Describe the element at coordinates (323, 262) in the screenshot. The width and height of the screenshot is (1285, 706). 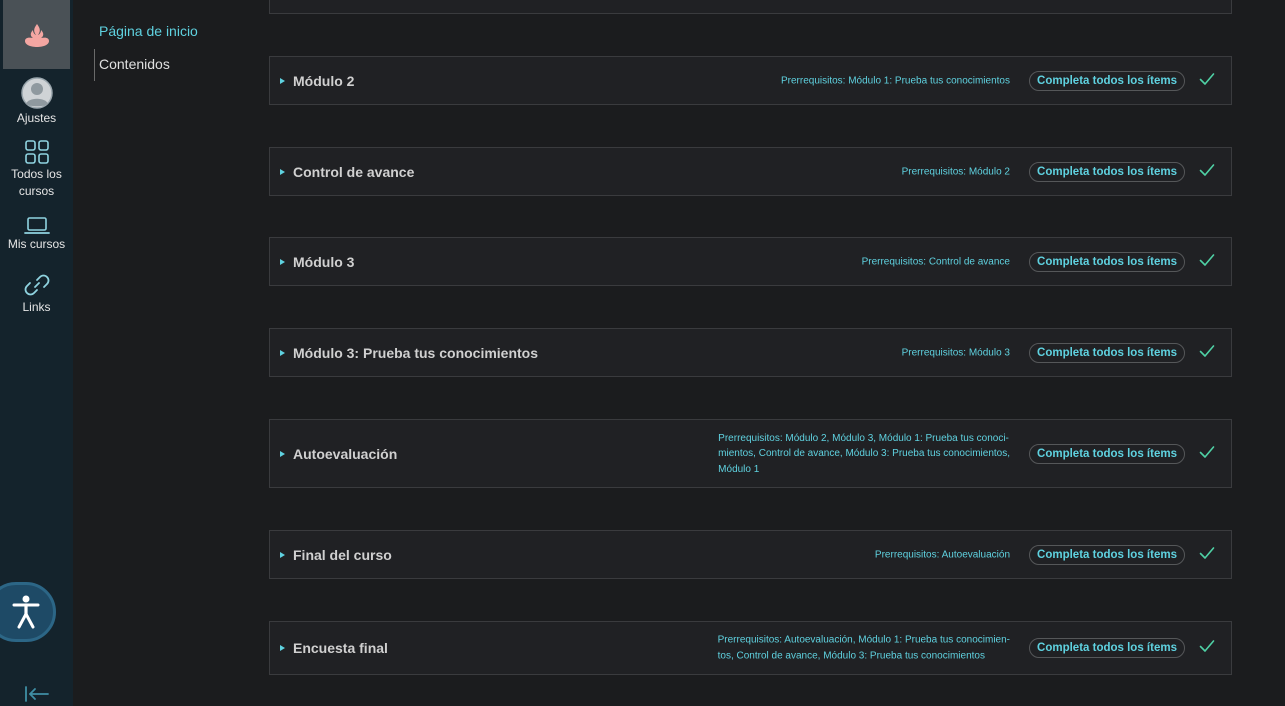
I see `module-title: Módulo 3` at that location.